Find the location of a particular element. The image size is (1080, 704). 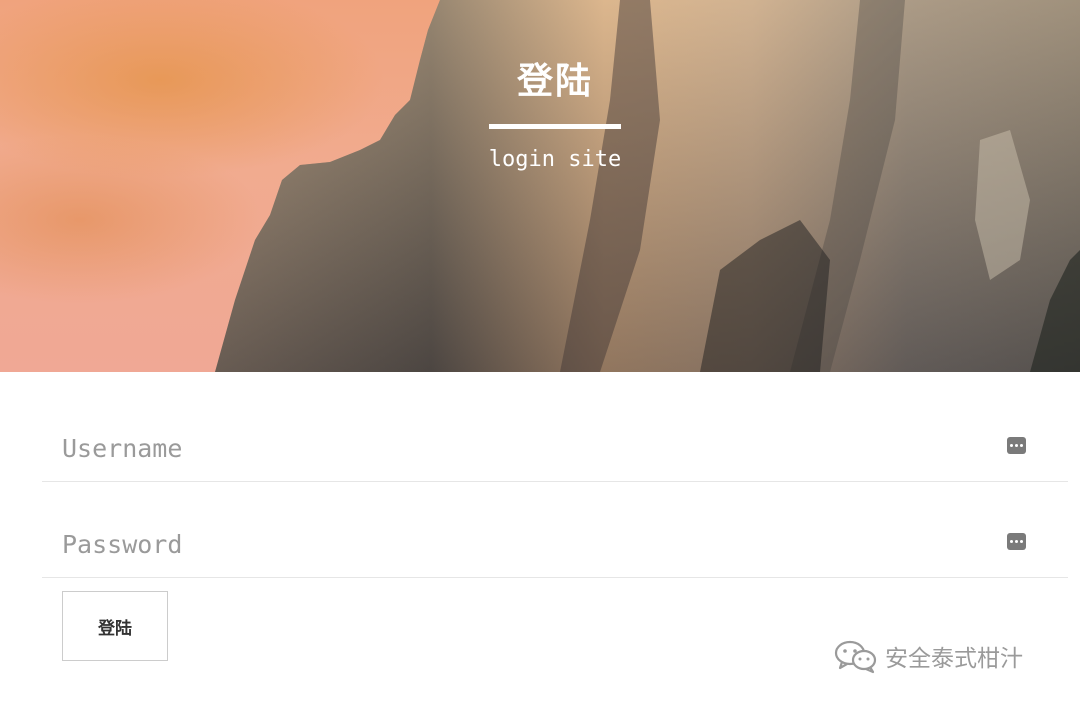

username-input is located at coordinates (522, 448).